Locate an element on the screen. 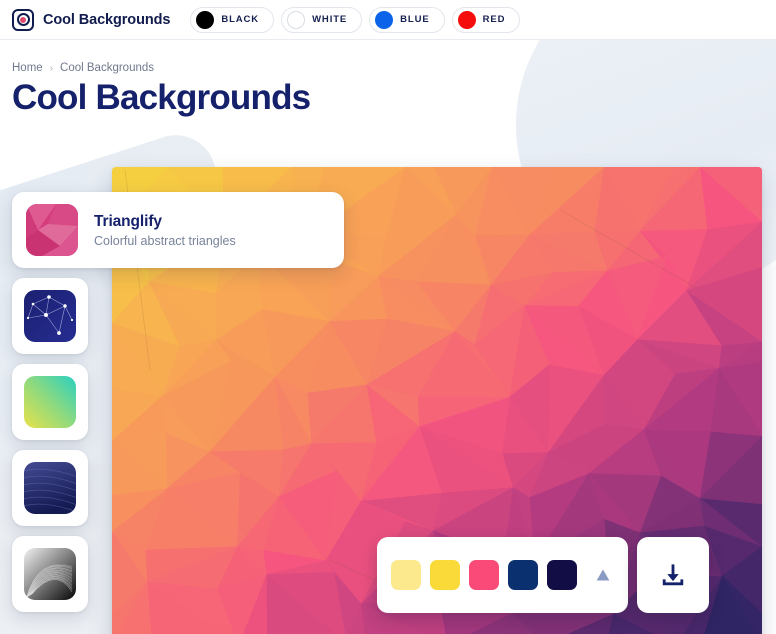 The image size is (776, 634). trianglify-pink-thumb-svg is located at coordinates (52, 230).